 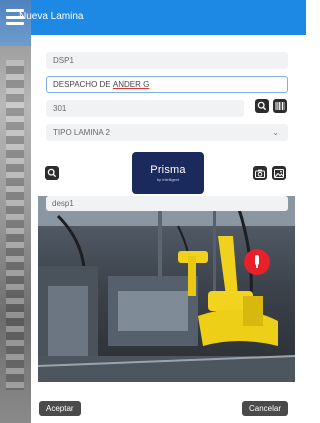 What do you see at coordinates (15, 211) in the screenshot?
I see `background-photo-strip` at bounding box center [15, 211].